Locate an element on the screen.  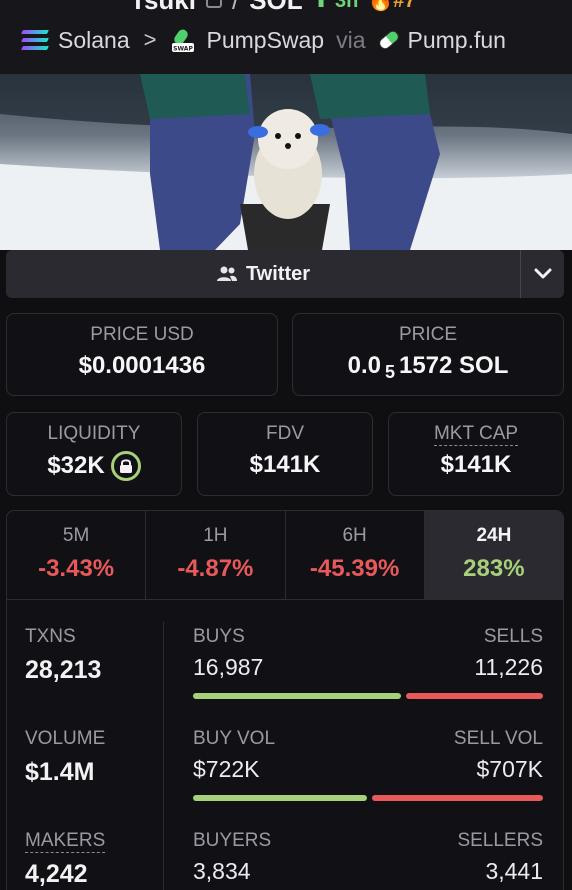
market-cap-value: $141K is located at coordinates (476, 464).